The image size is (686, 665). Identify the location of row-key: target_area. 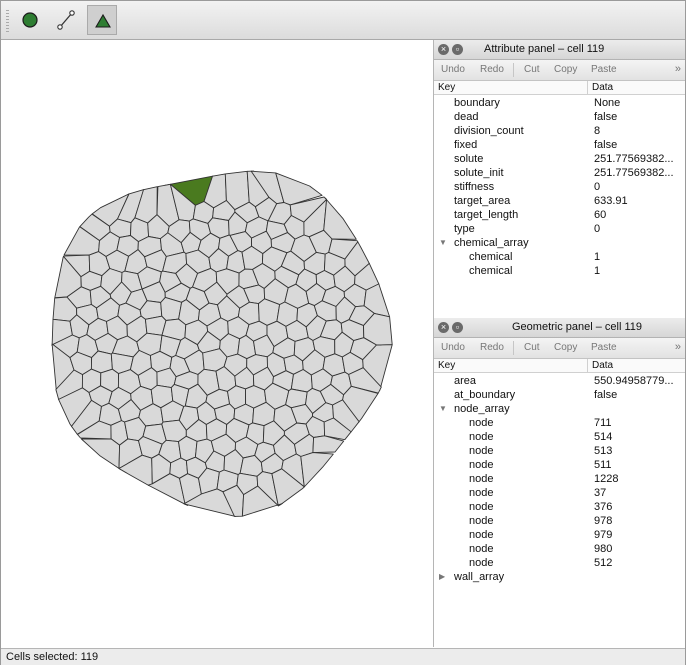
(482, 201).